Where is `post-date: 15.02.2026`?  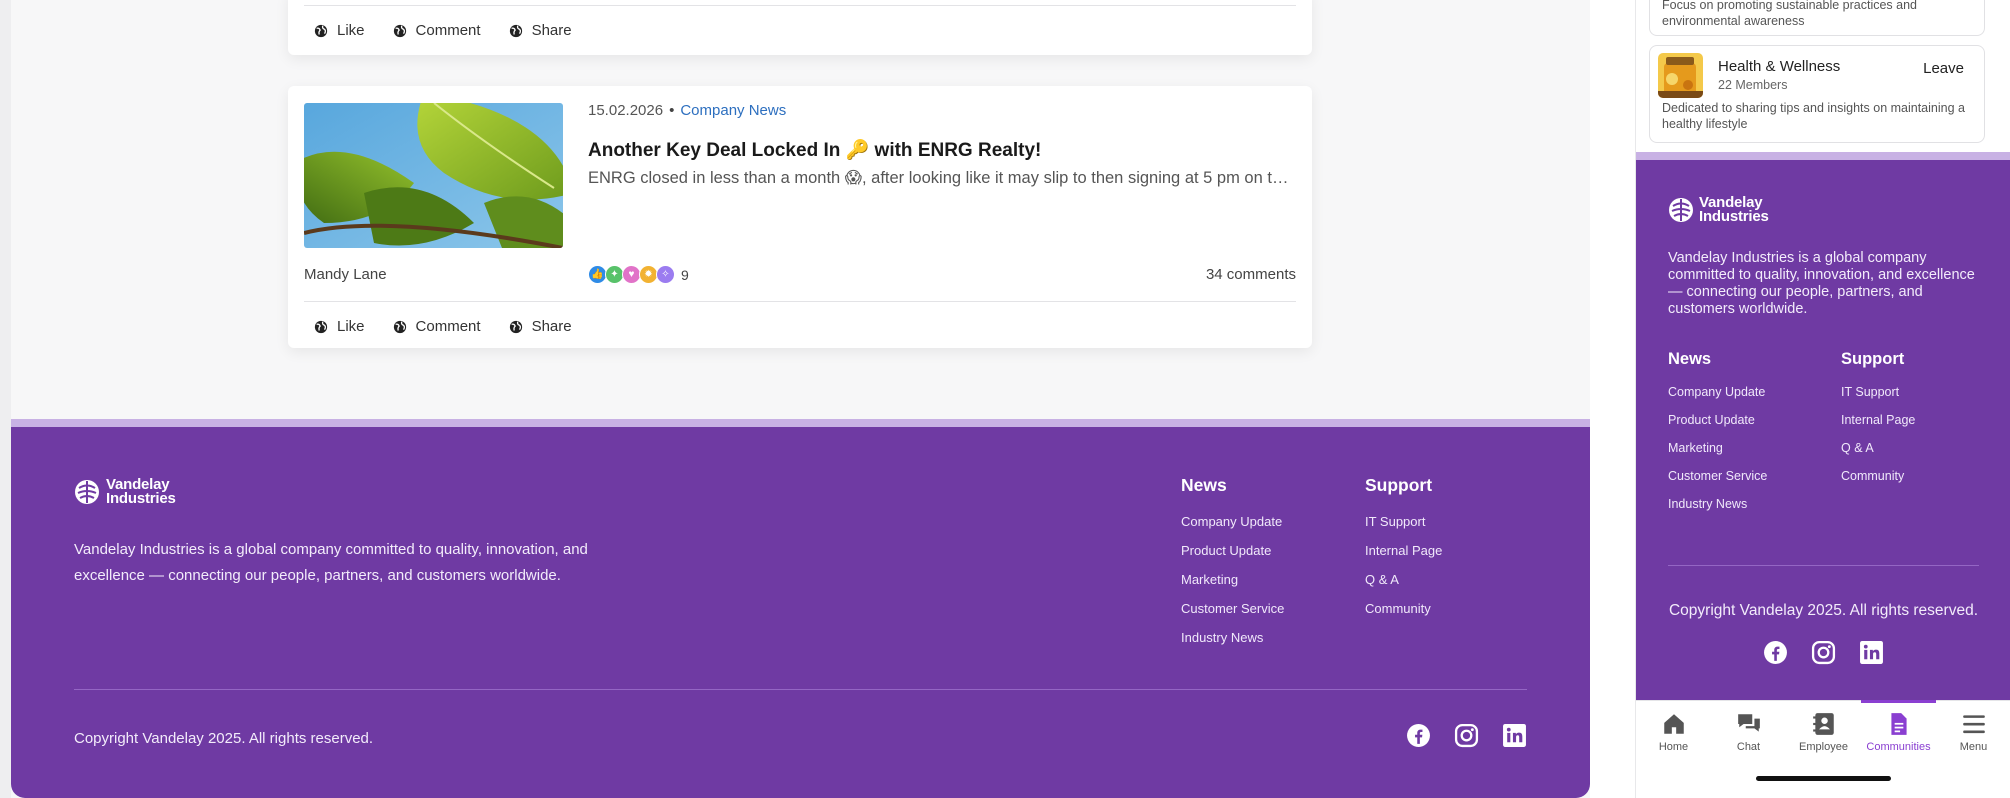 post-date: 15.02.2026 is located at coordinates (626, 110).